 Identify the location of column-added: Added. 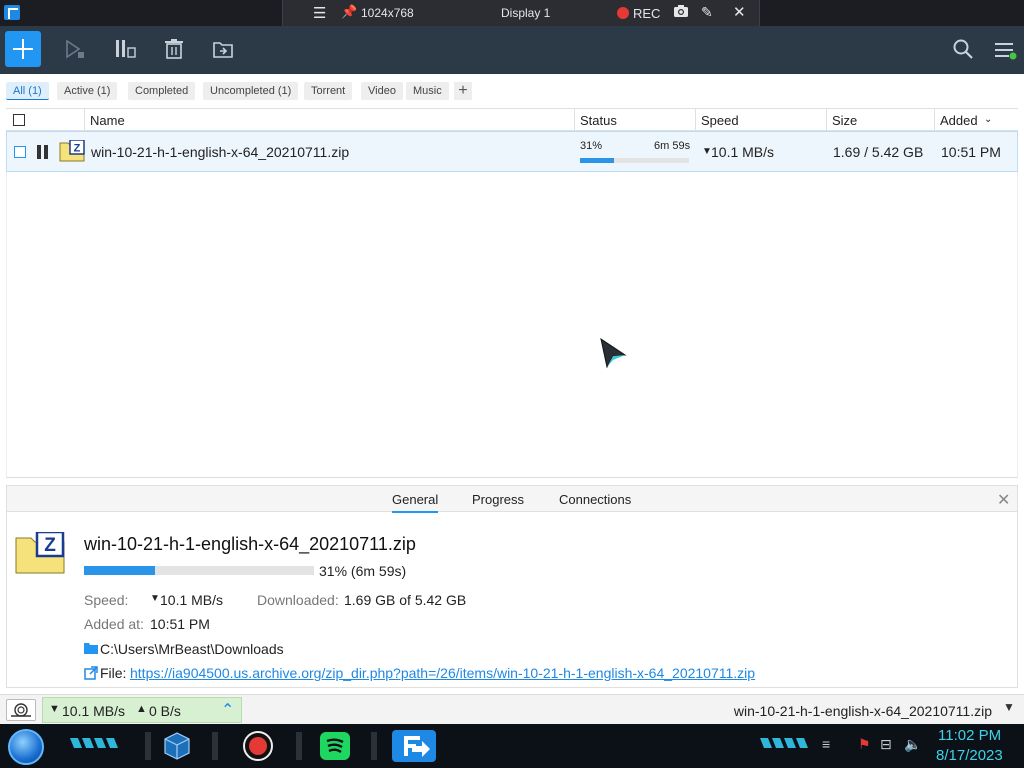
(959, 120).